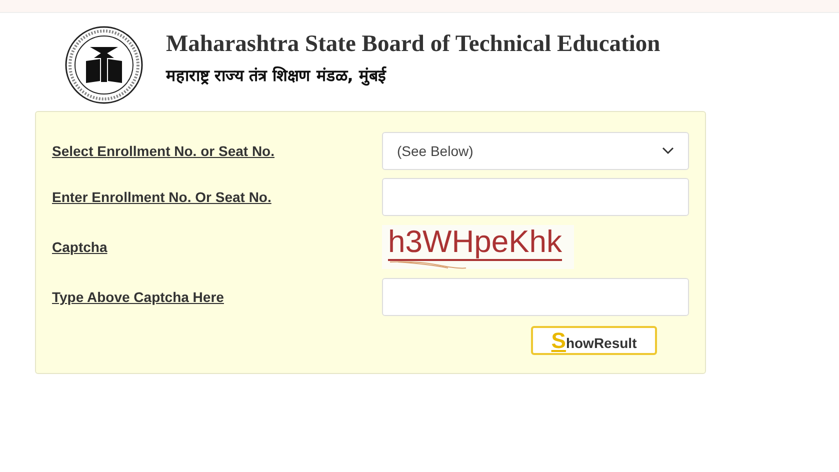 The image size is (839, 472). Describe the element at coordinates (162, 197) in the screenshot. I see `field-label: Enter Enrollment No. Or Seat No.` at that location.